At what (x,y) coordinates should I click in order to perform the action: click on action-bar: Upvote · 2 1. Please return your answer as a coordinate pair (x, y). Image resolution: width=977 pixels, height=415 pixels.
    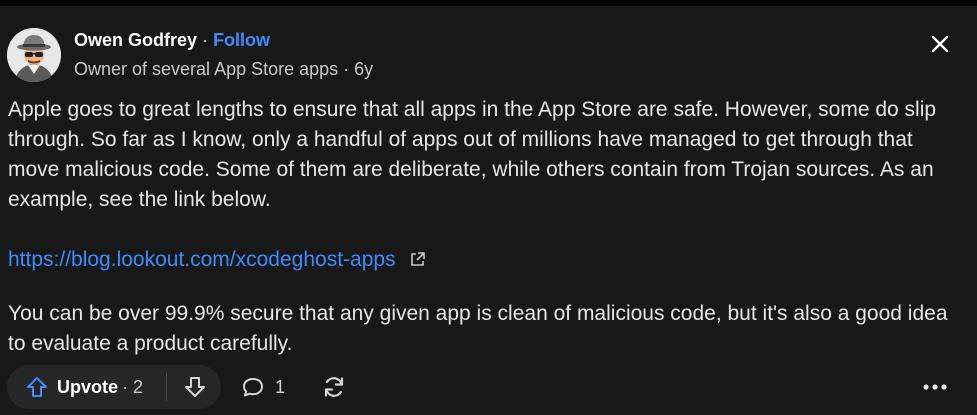
    Looking at the image, I should click on (487, 387).